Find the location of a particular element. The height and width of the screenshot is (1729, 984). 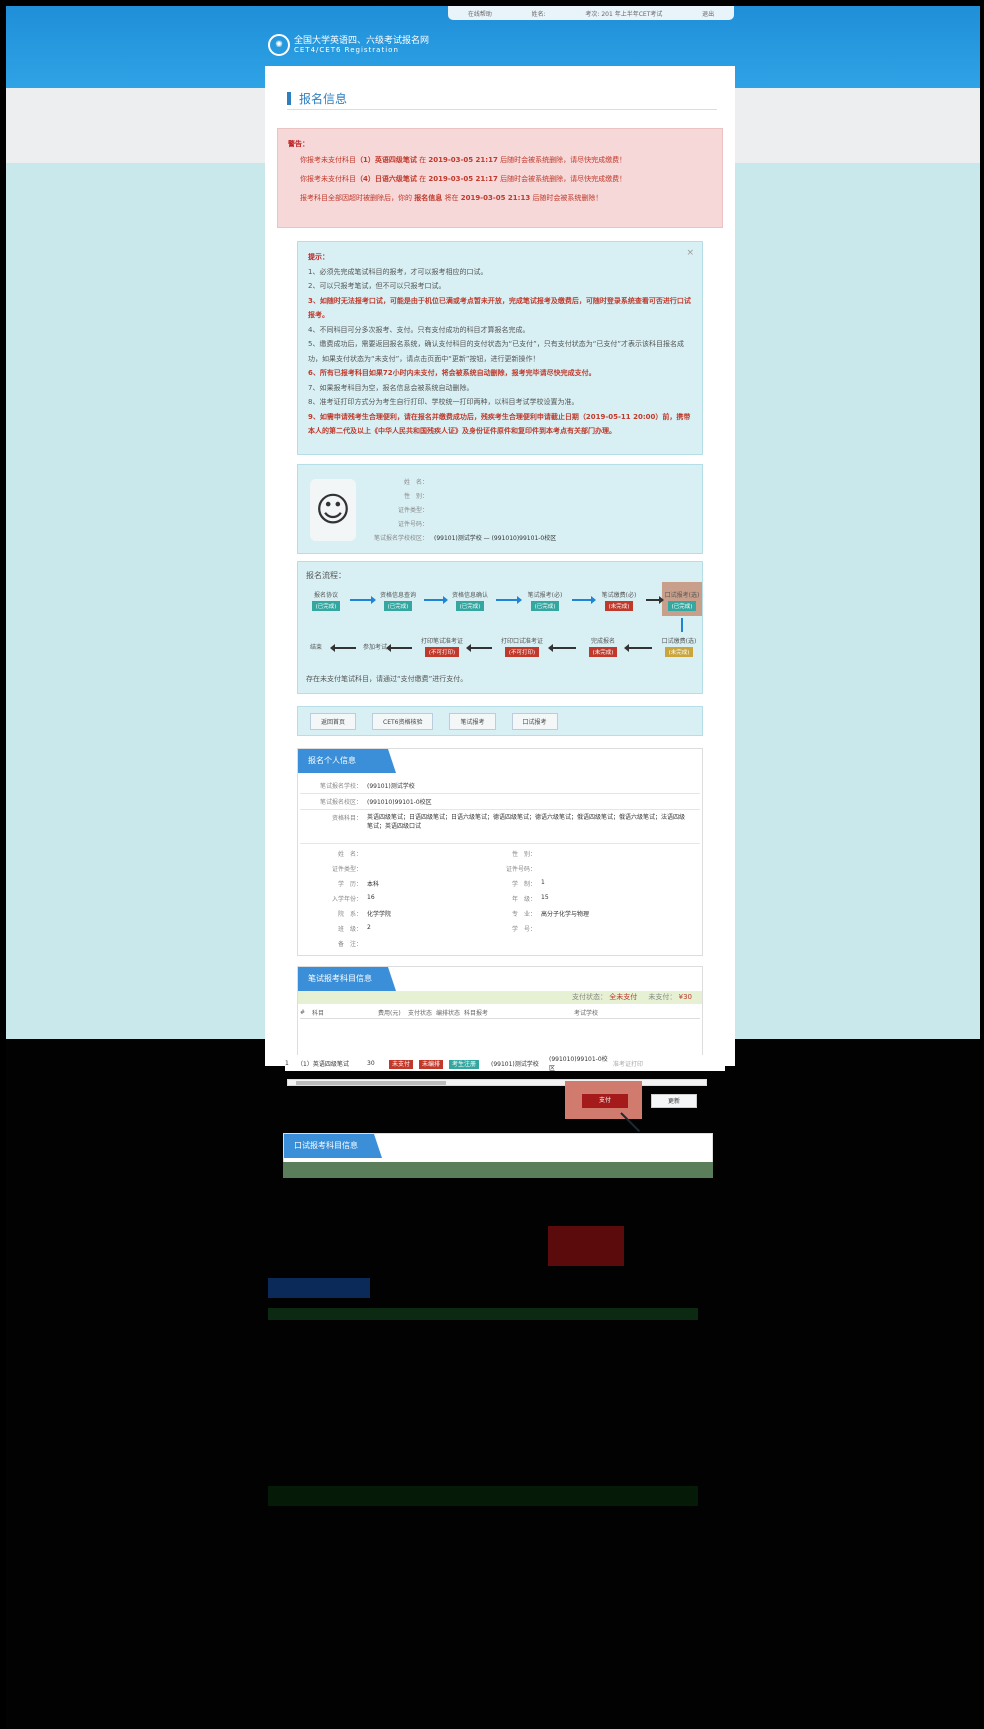

flow-step: 笔试缴费(必) (未完成) is located at coordinates (619, 601).